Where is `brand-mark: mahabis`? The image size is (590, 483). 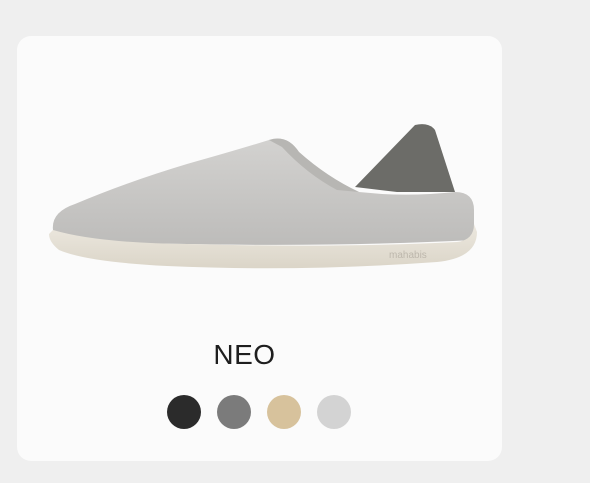
brand-mark: mahabis is located at coordinates (408, 255).